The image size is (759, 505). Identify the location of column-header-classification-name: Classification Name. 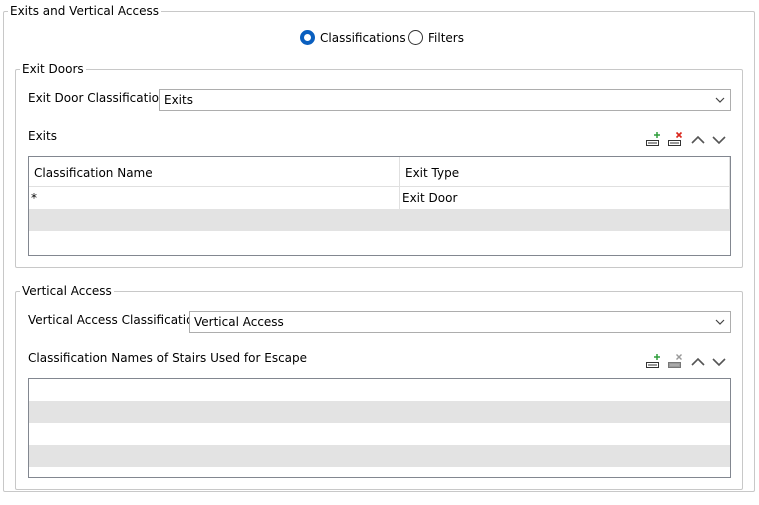
(214, 171).